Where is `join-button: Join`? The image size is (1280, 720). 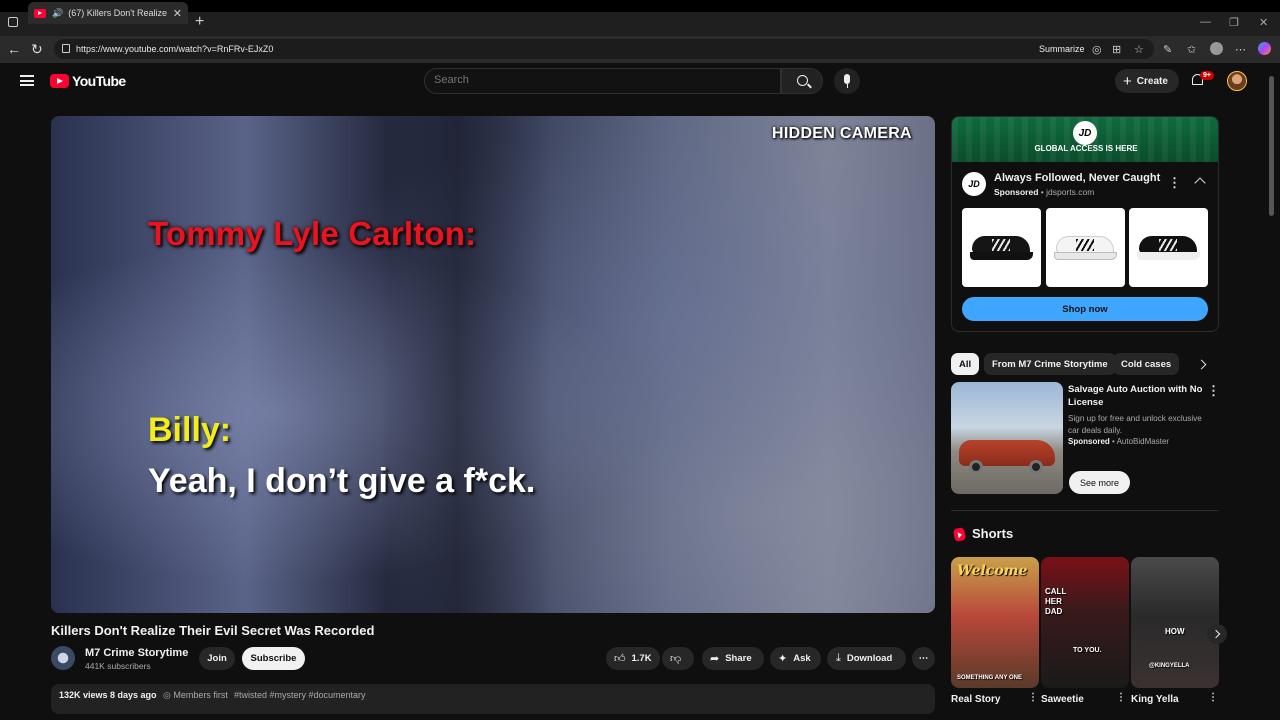
join-button: Join is located at coordinates (217, 658).